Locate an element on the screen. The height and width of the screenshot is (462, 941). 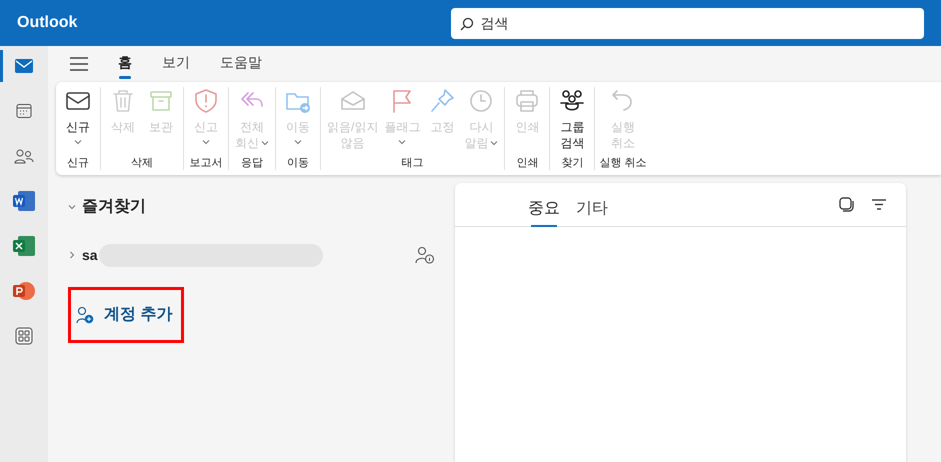
shield-icon is located at coordinates (206, 101).